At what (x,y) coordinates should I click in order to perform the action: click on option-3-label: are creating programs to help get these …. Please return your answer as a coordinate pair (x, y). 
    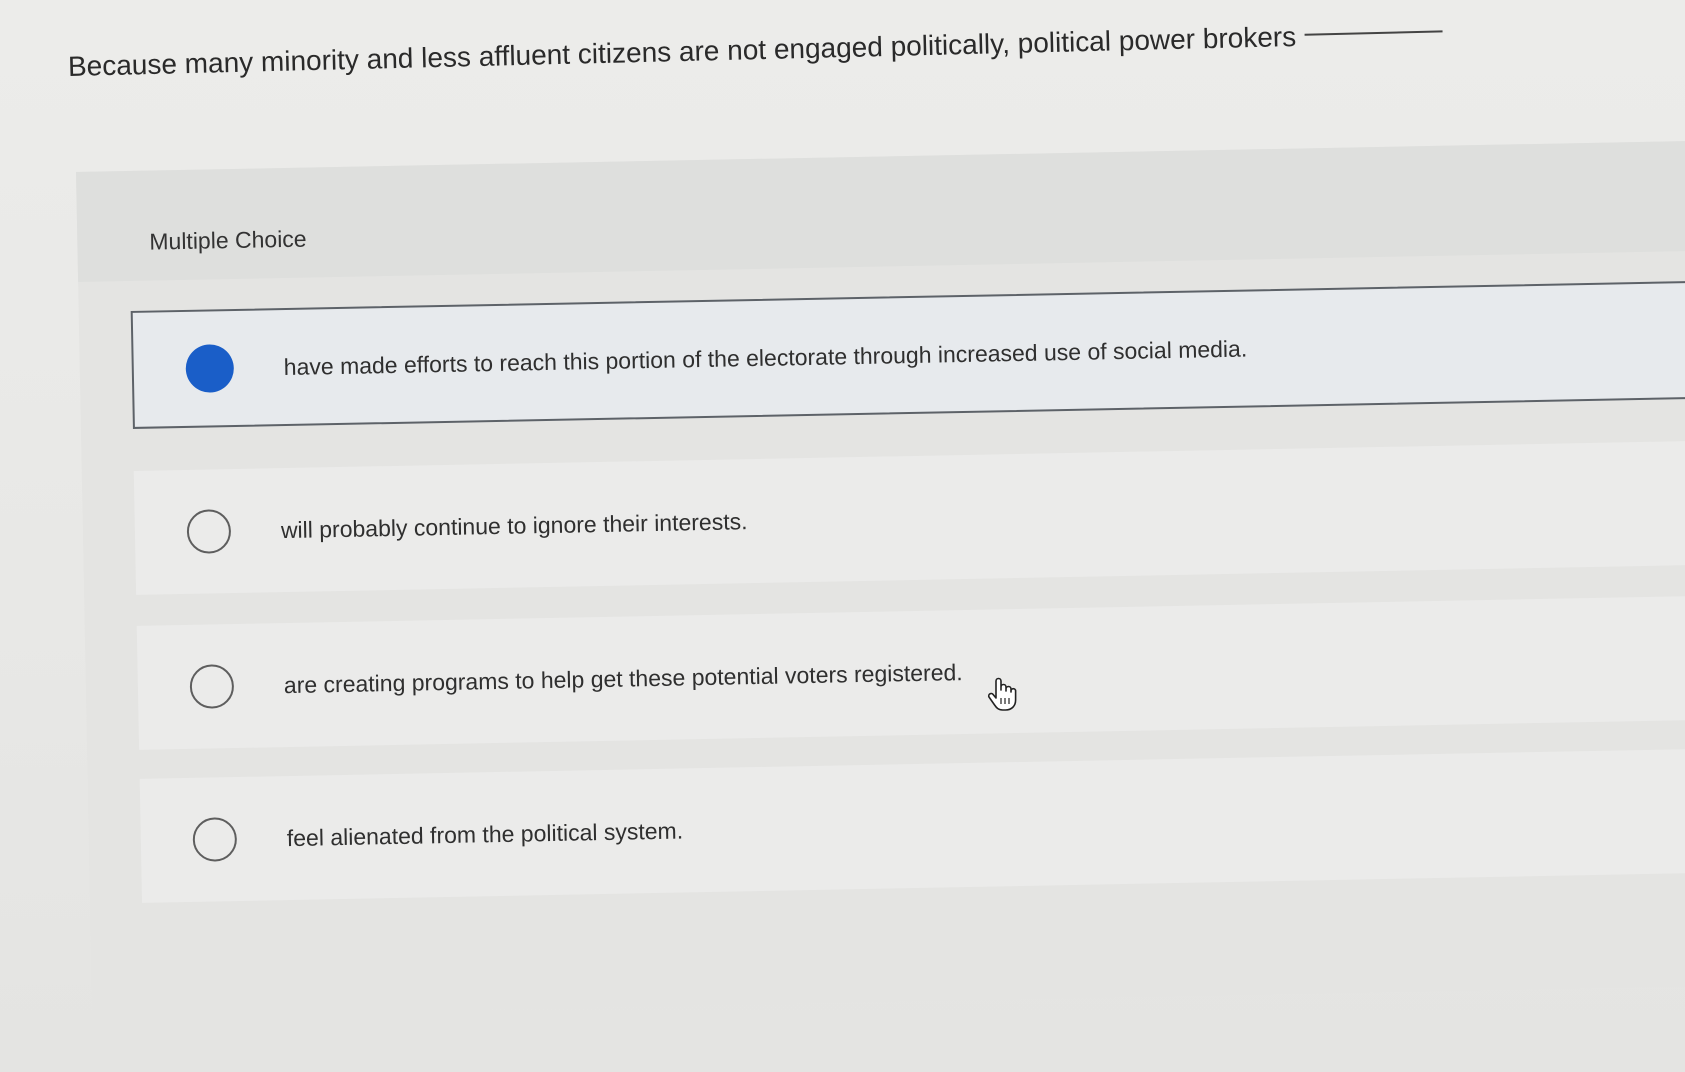
    Looking at the image, I should click on (623, 678).